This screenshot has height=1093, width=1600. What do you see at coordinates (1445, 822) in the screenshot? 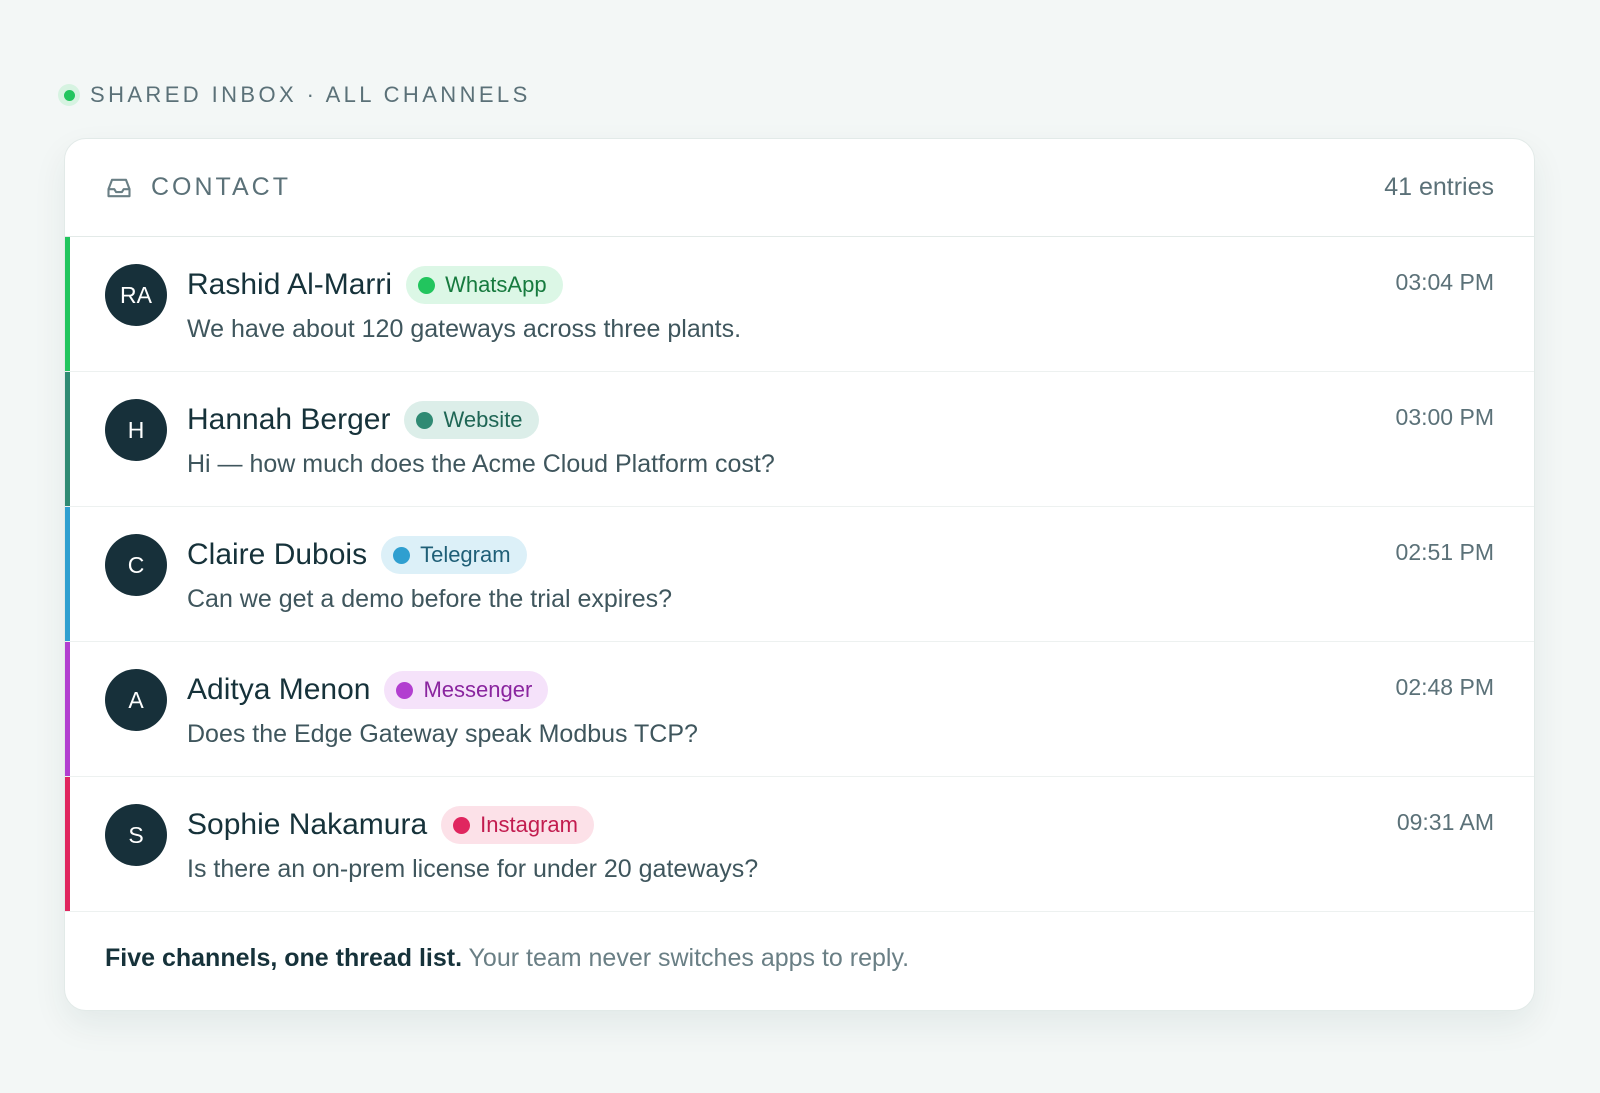
I see `thread-time: 09:31 AM` at bounding box center [1445, 822].